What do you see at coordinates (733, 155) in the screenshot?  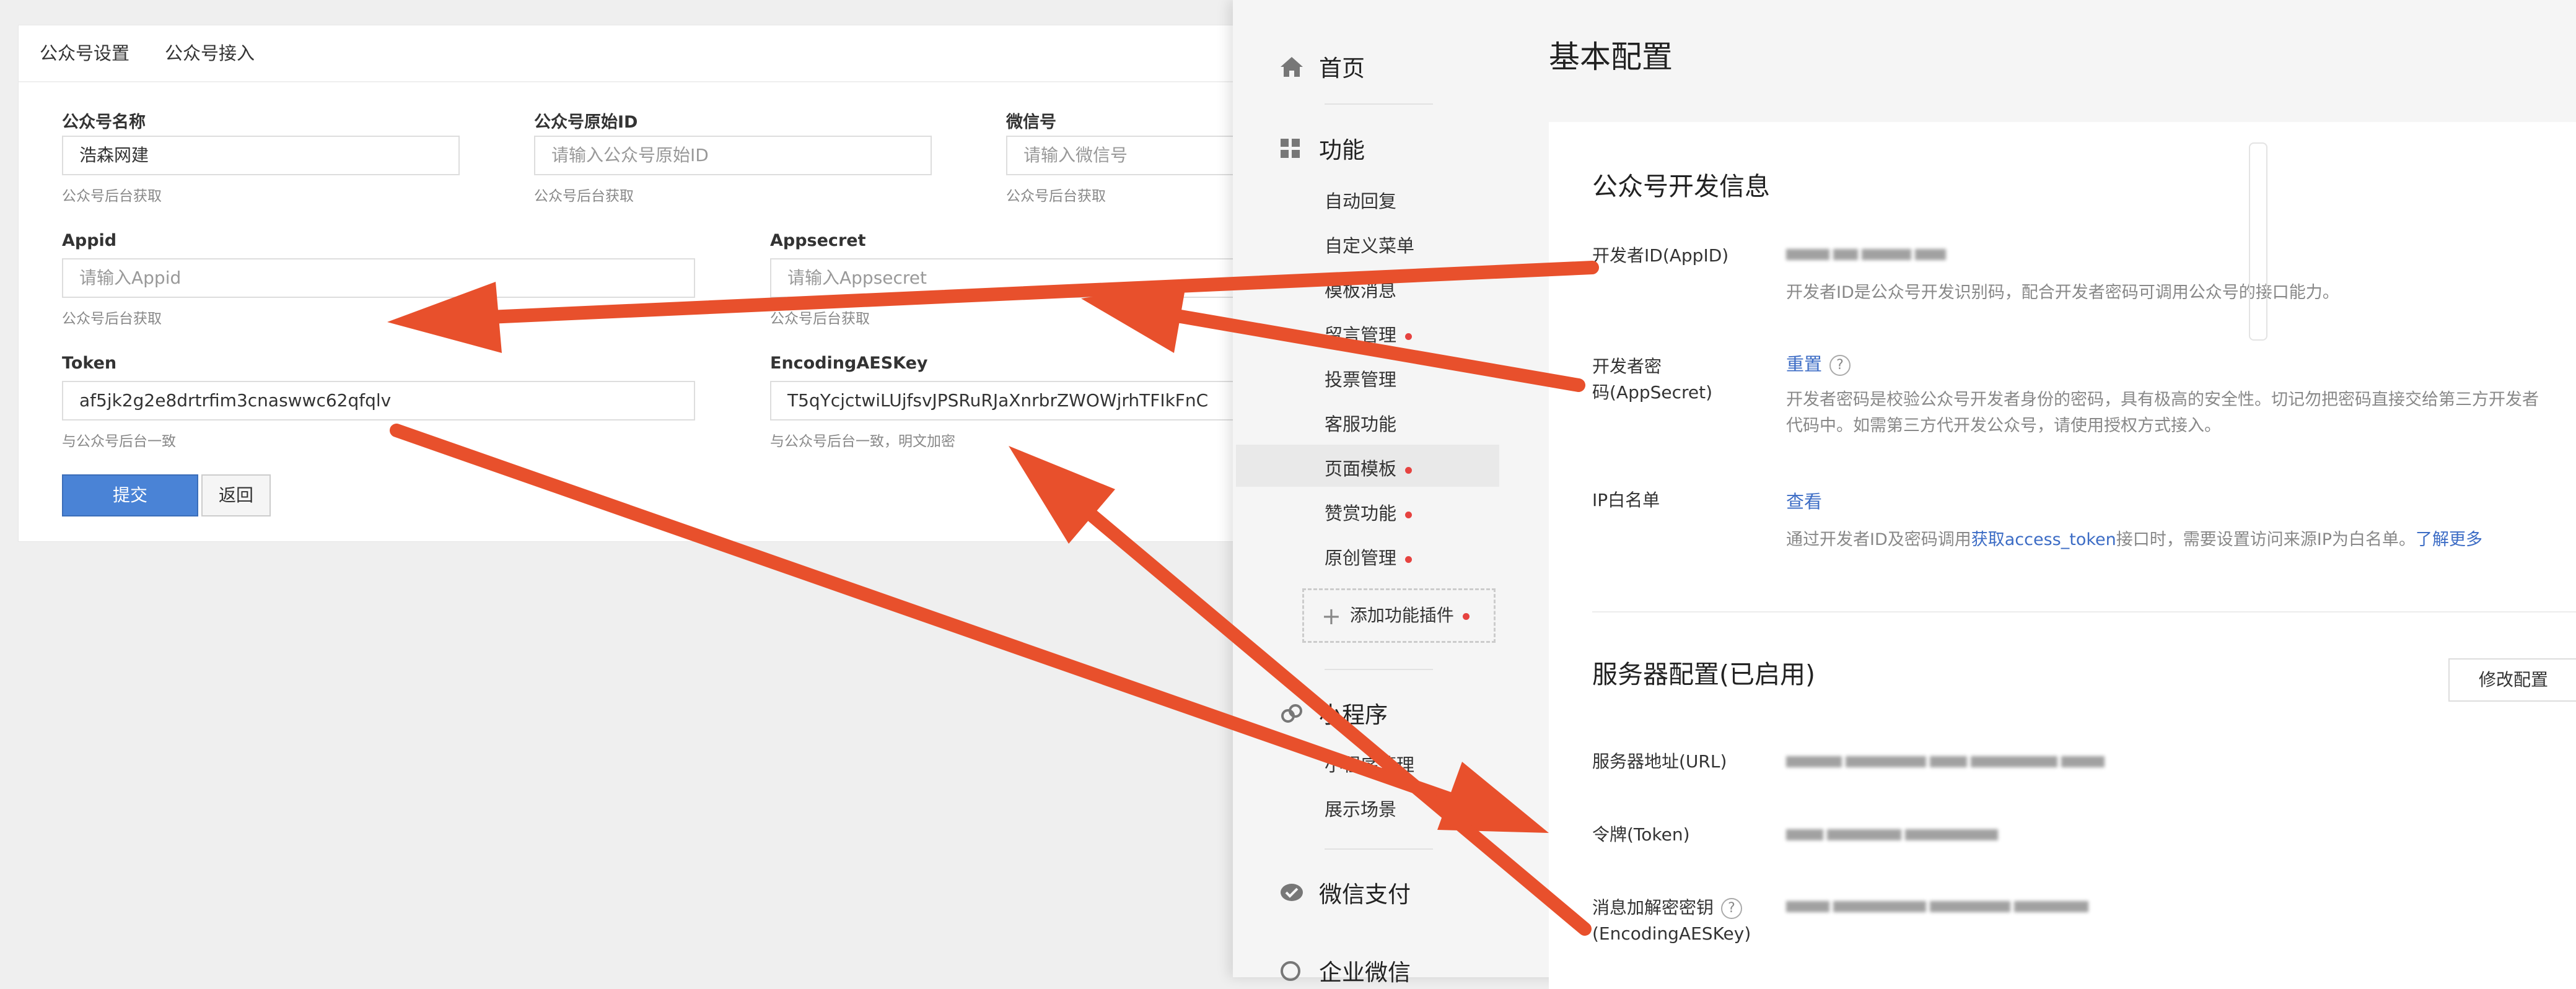 I see `original-id-input: 请输入公众号原始ID` at bounding box center [733, 155].